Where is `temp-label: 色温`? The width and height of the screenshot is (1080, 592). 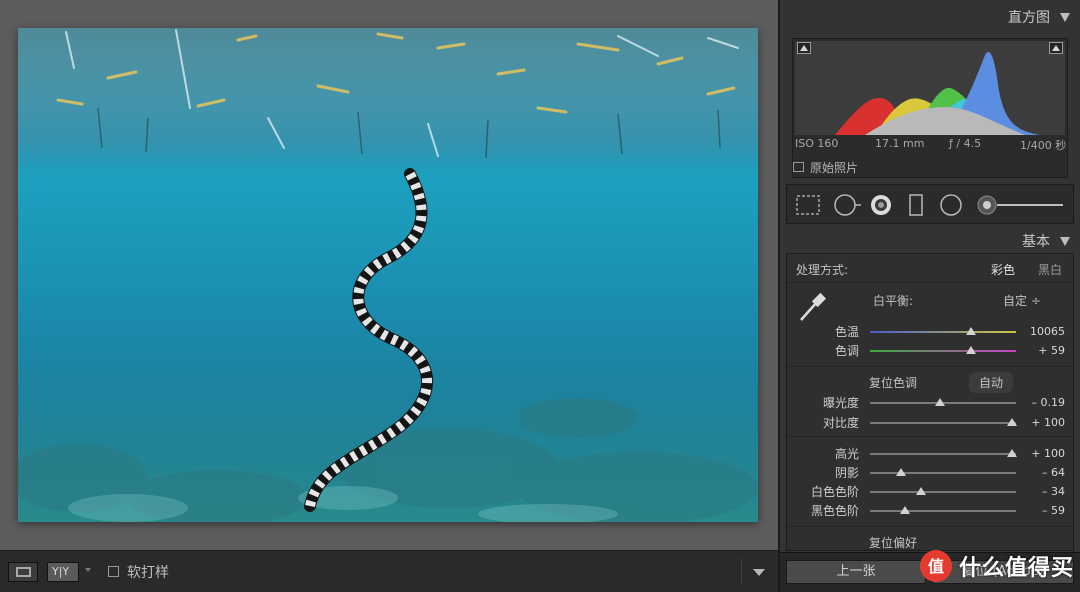 temp-label: 色温 is located at coordinates (846, 332).